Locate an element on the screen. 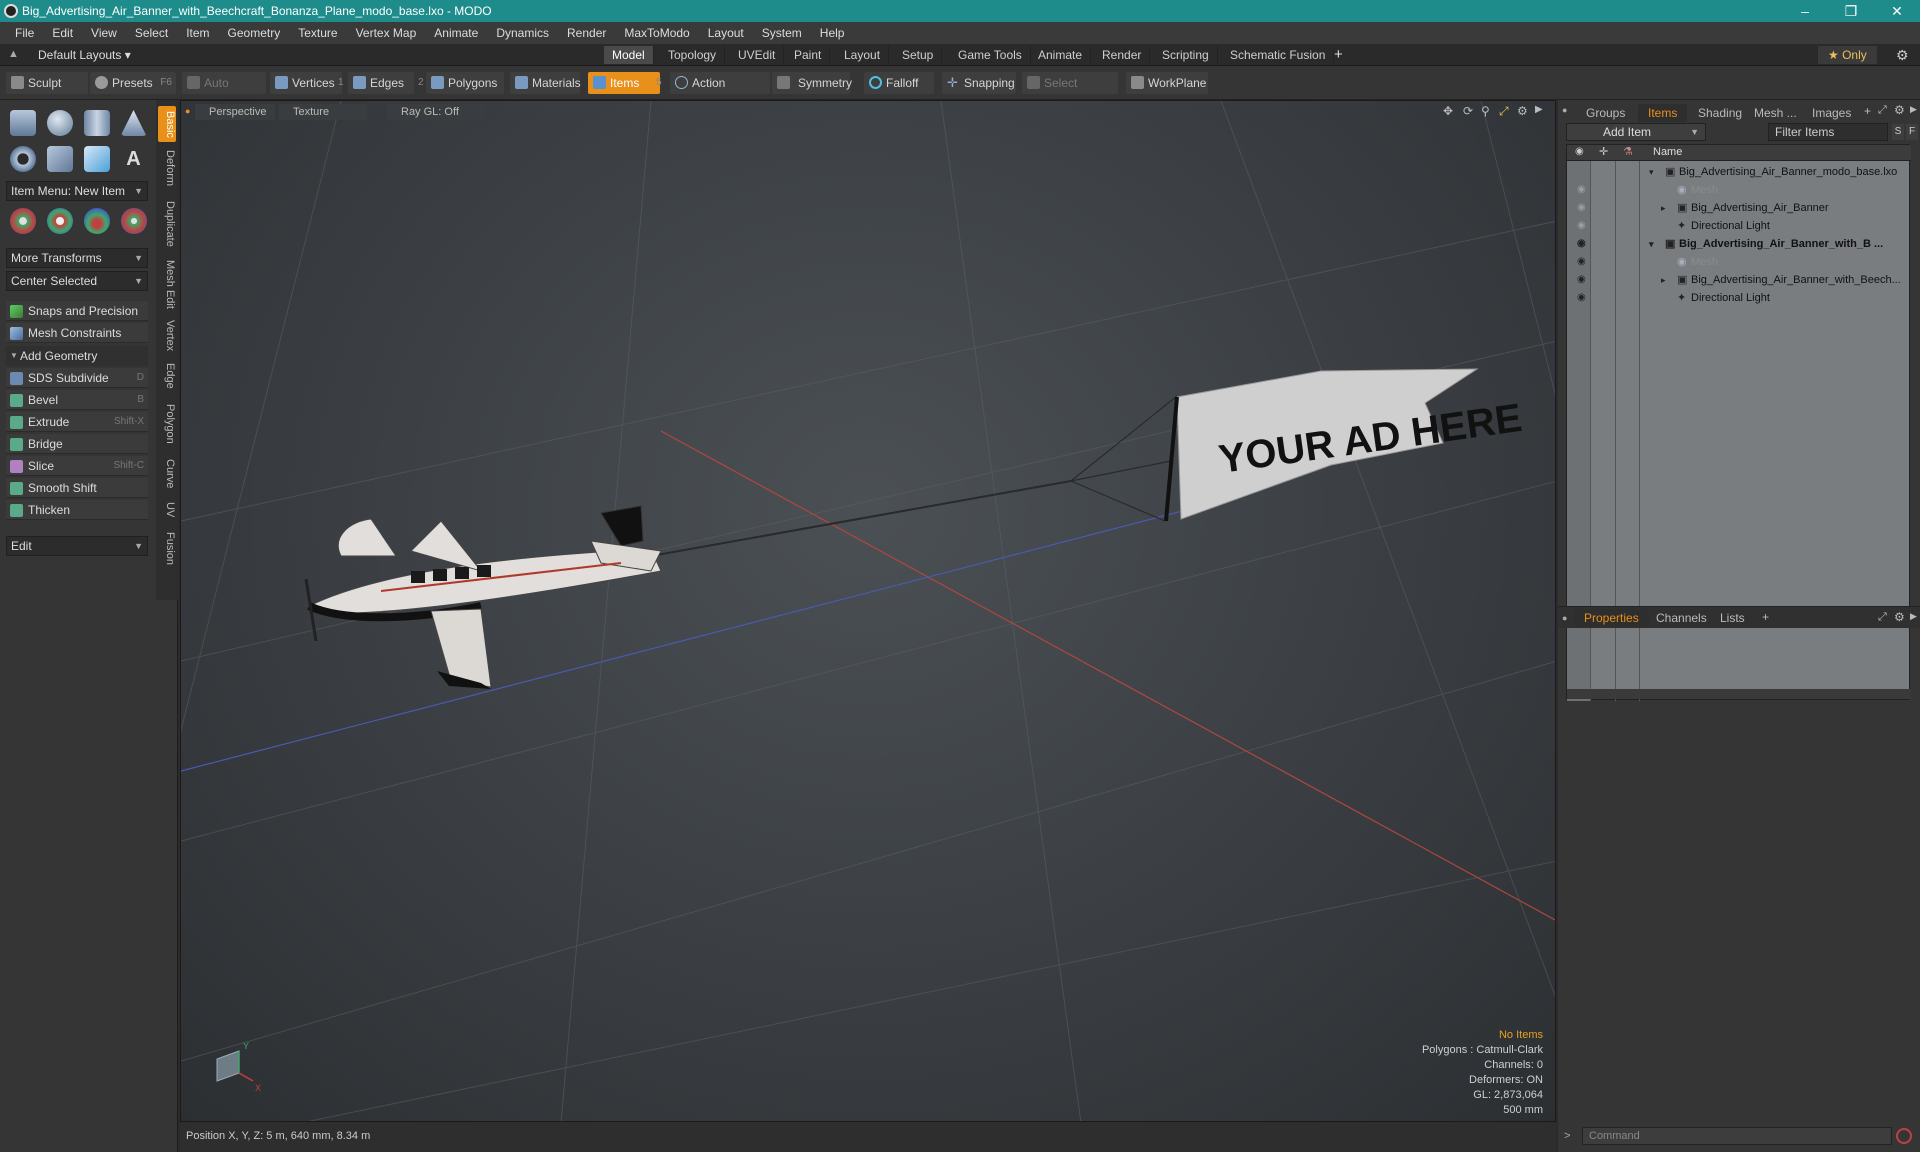 This screenshot has height=1152, width=1920. menu-texture: Texture is located at coordinates (317, 33).